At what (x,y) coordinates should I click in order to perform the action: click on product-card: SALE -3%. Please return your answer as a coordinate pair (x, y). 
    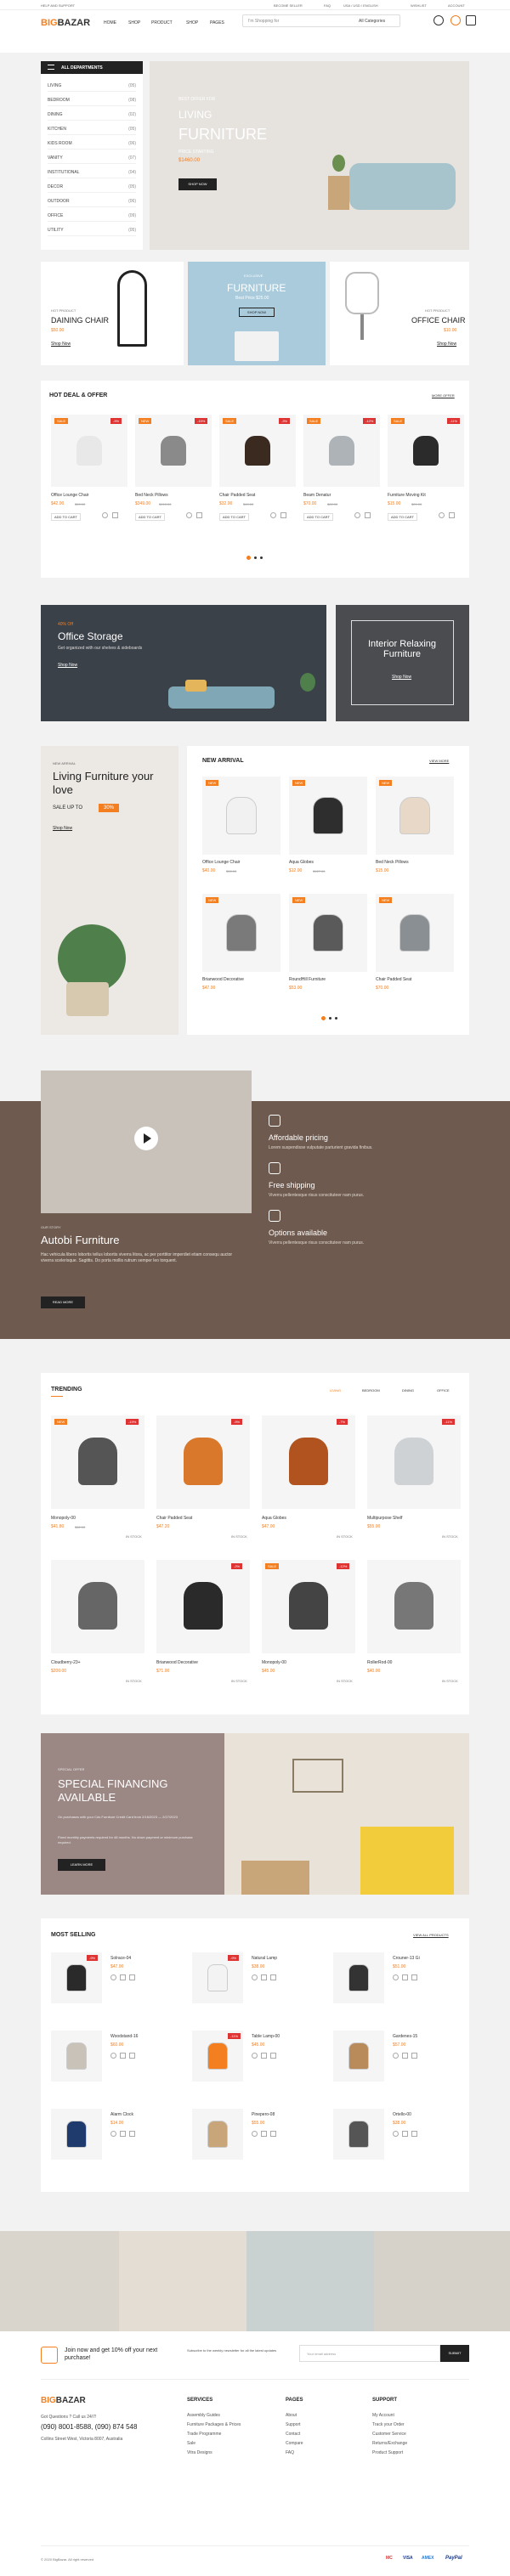
    Looking at the image, I should click on (257, 451).